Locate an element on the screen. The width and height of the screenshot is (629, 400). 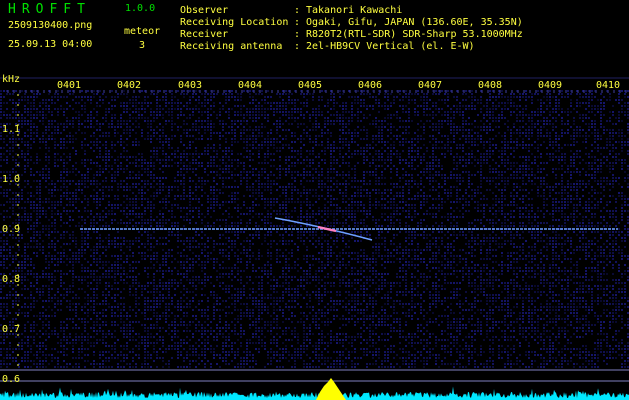
app-title: HROFFT is located at coordinates (49, 9).